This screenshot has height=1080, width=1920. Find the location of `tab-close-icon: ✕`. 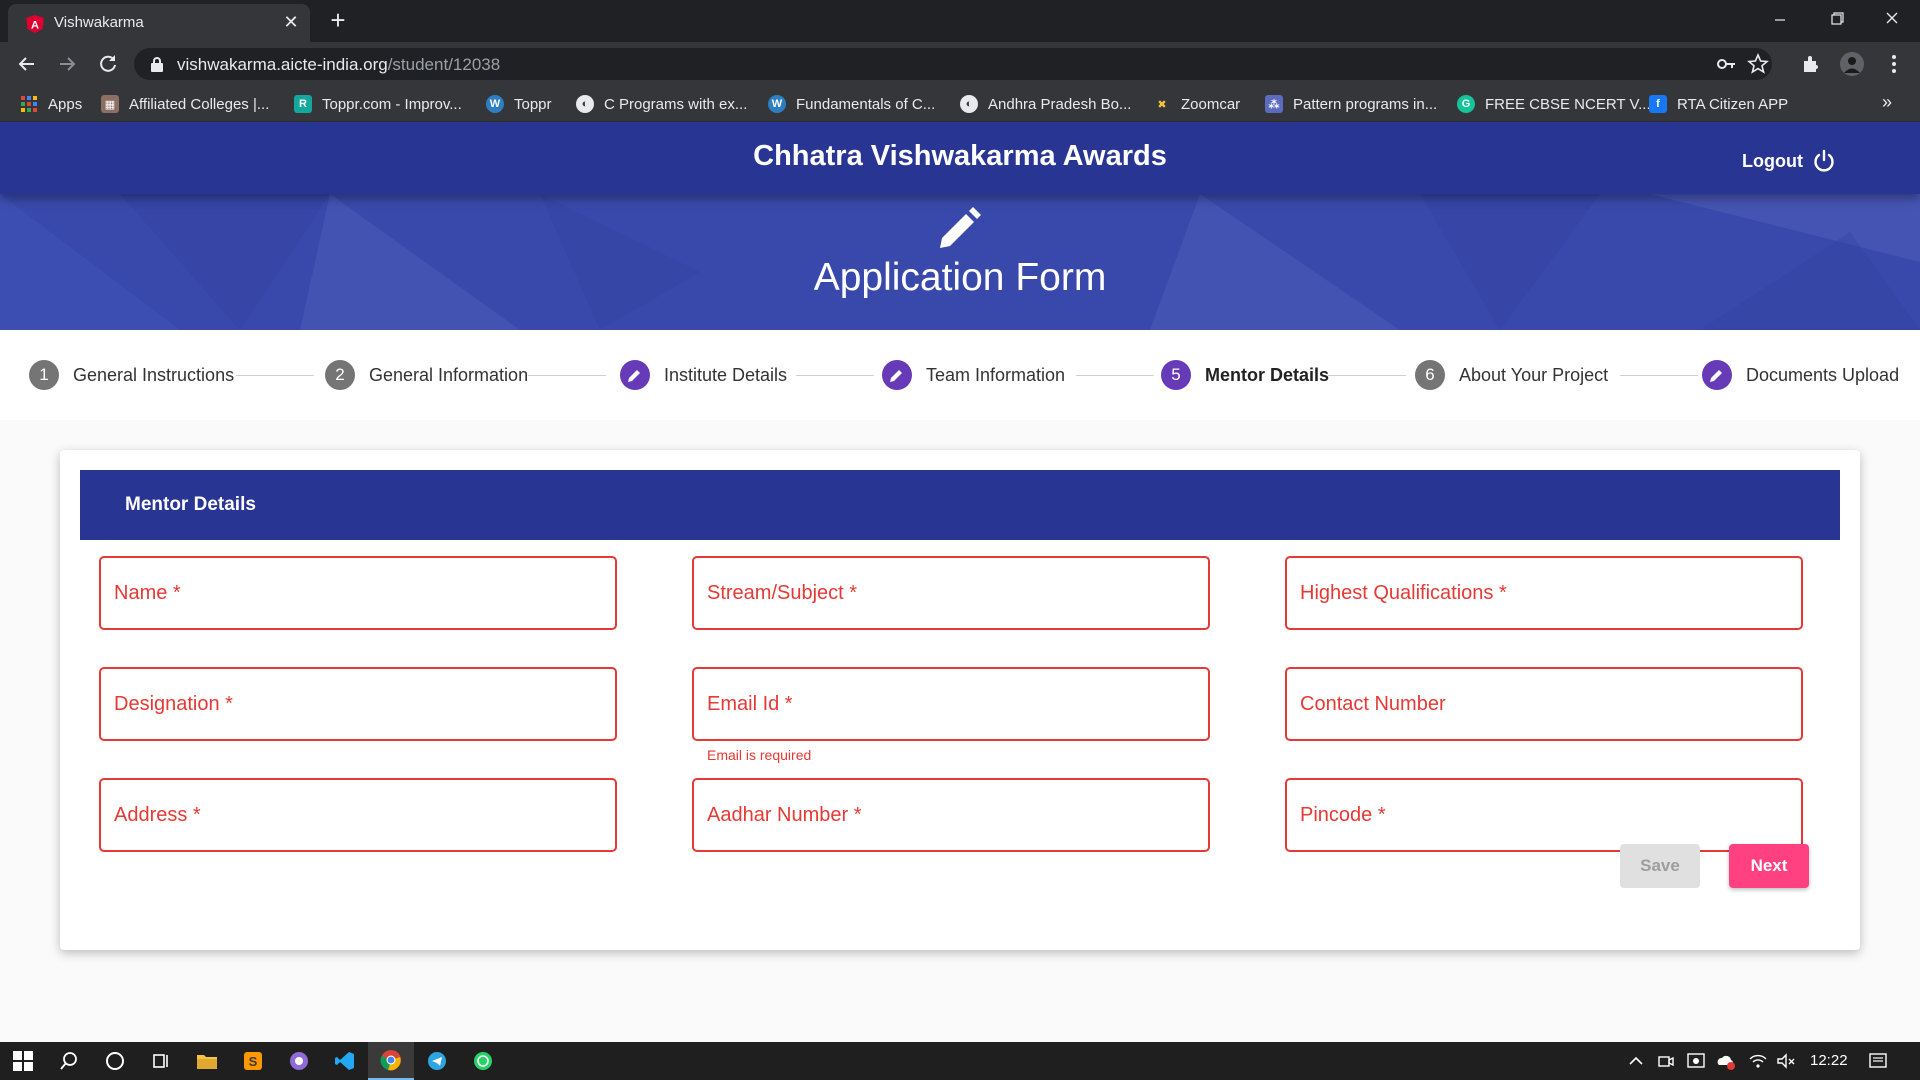

tab-close-icon: ✕ is located at coordinates (291, 22).